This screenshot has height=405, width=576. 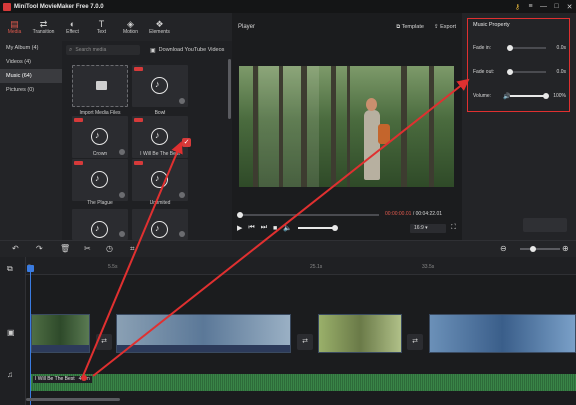 What do you see at coordinates (65, 248) in the screenshot?
I see `delete-icon: 🗑` at bounding box center [65, 248].